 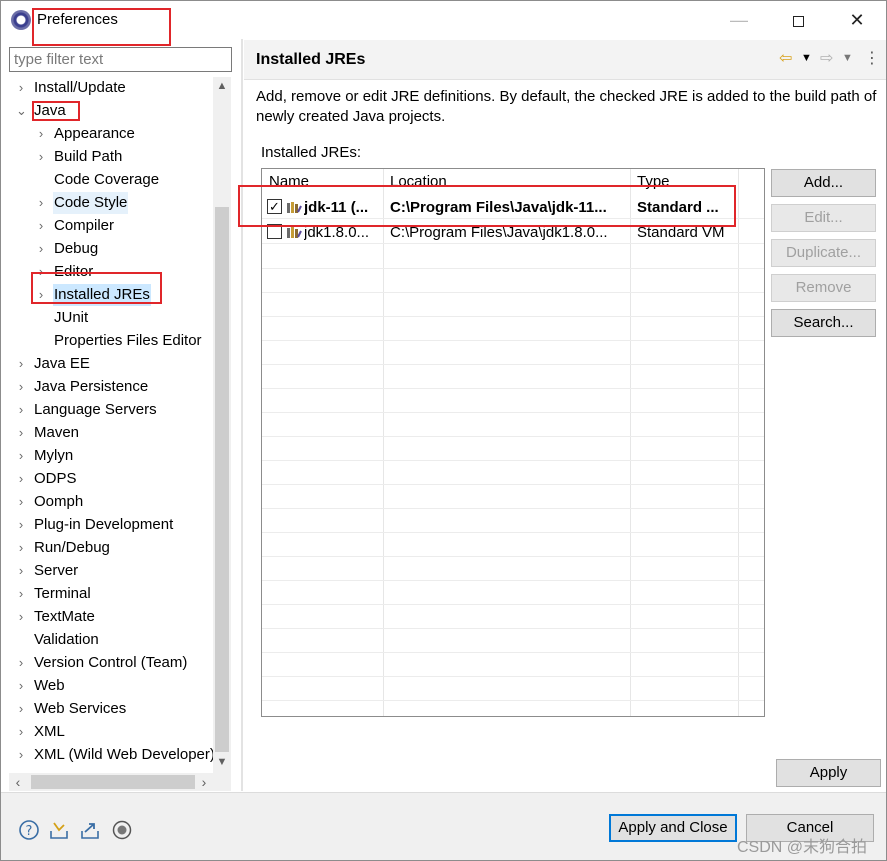 I want to click on column-header-type: Type, so click(x=653, y=181).